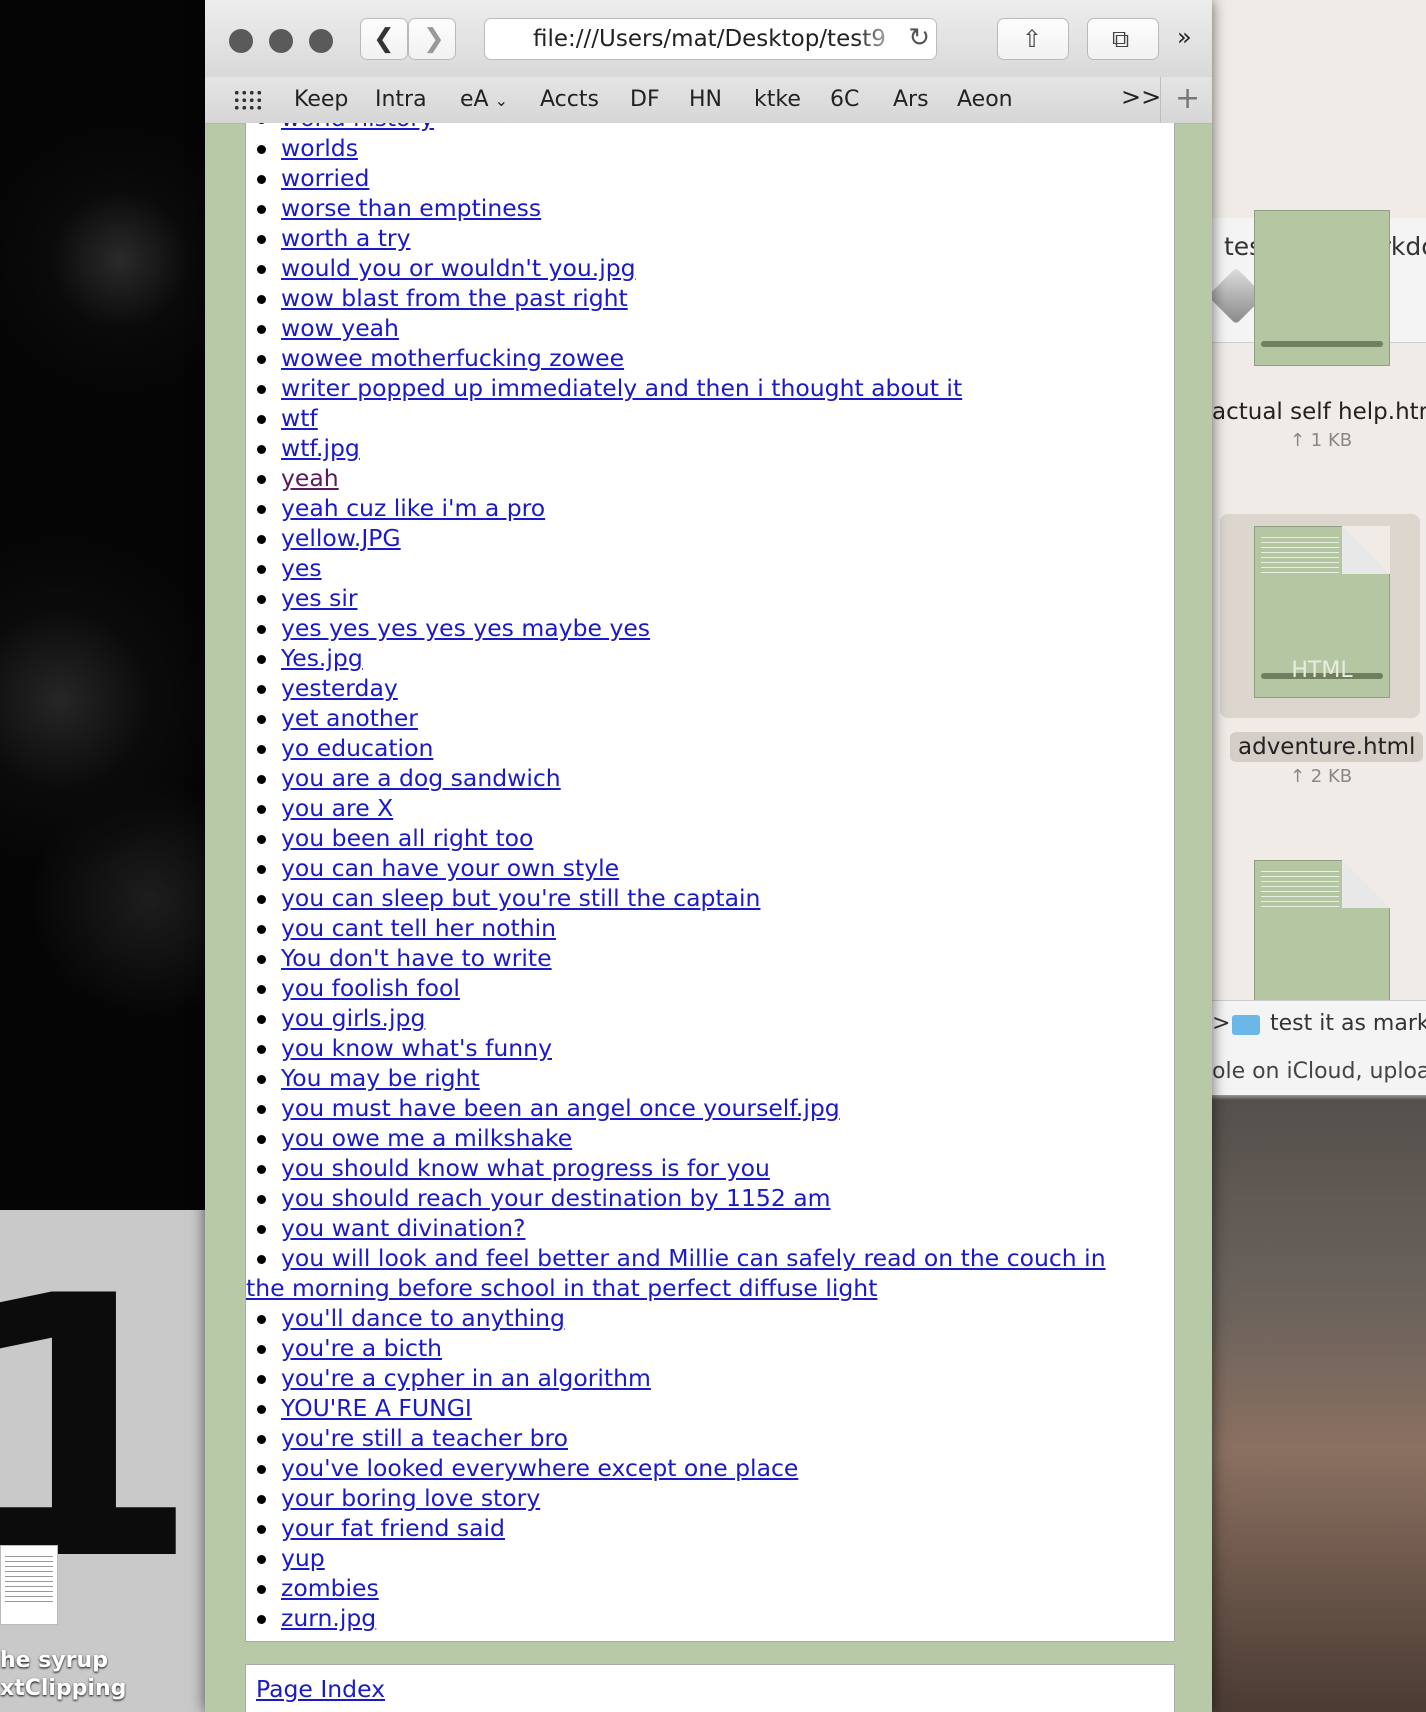 This screenshot has height=1712, width=1426. I want to click on file-link: worried, so click(325, 178).